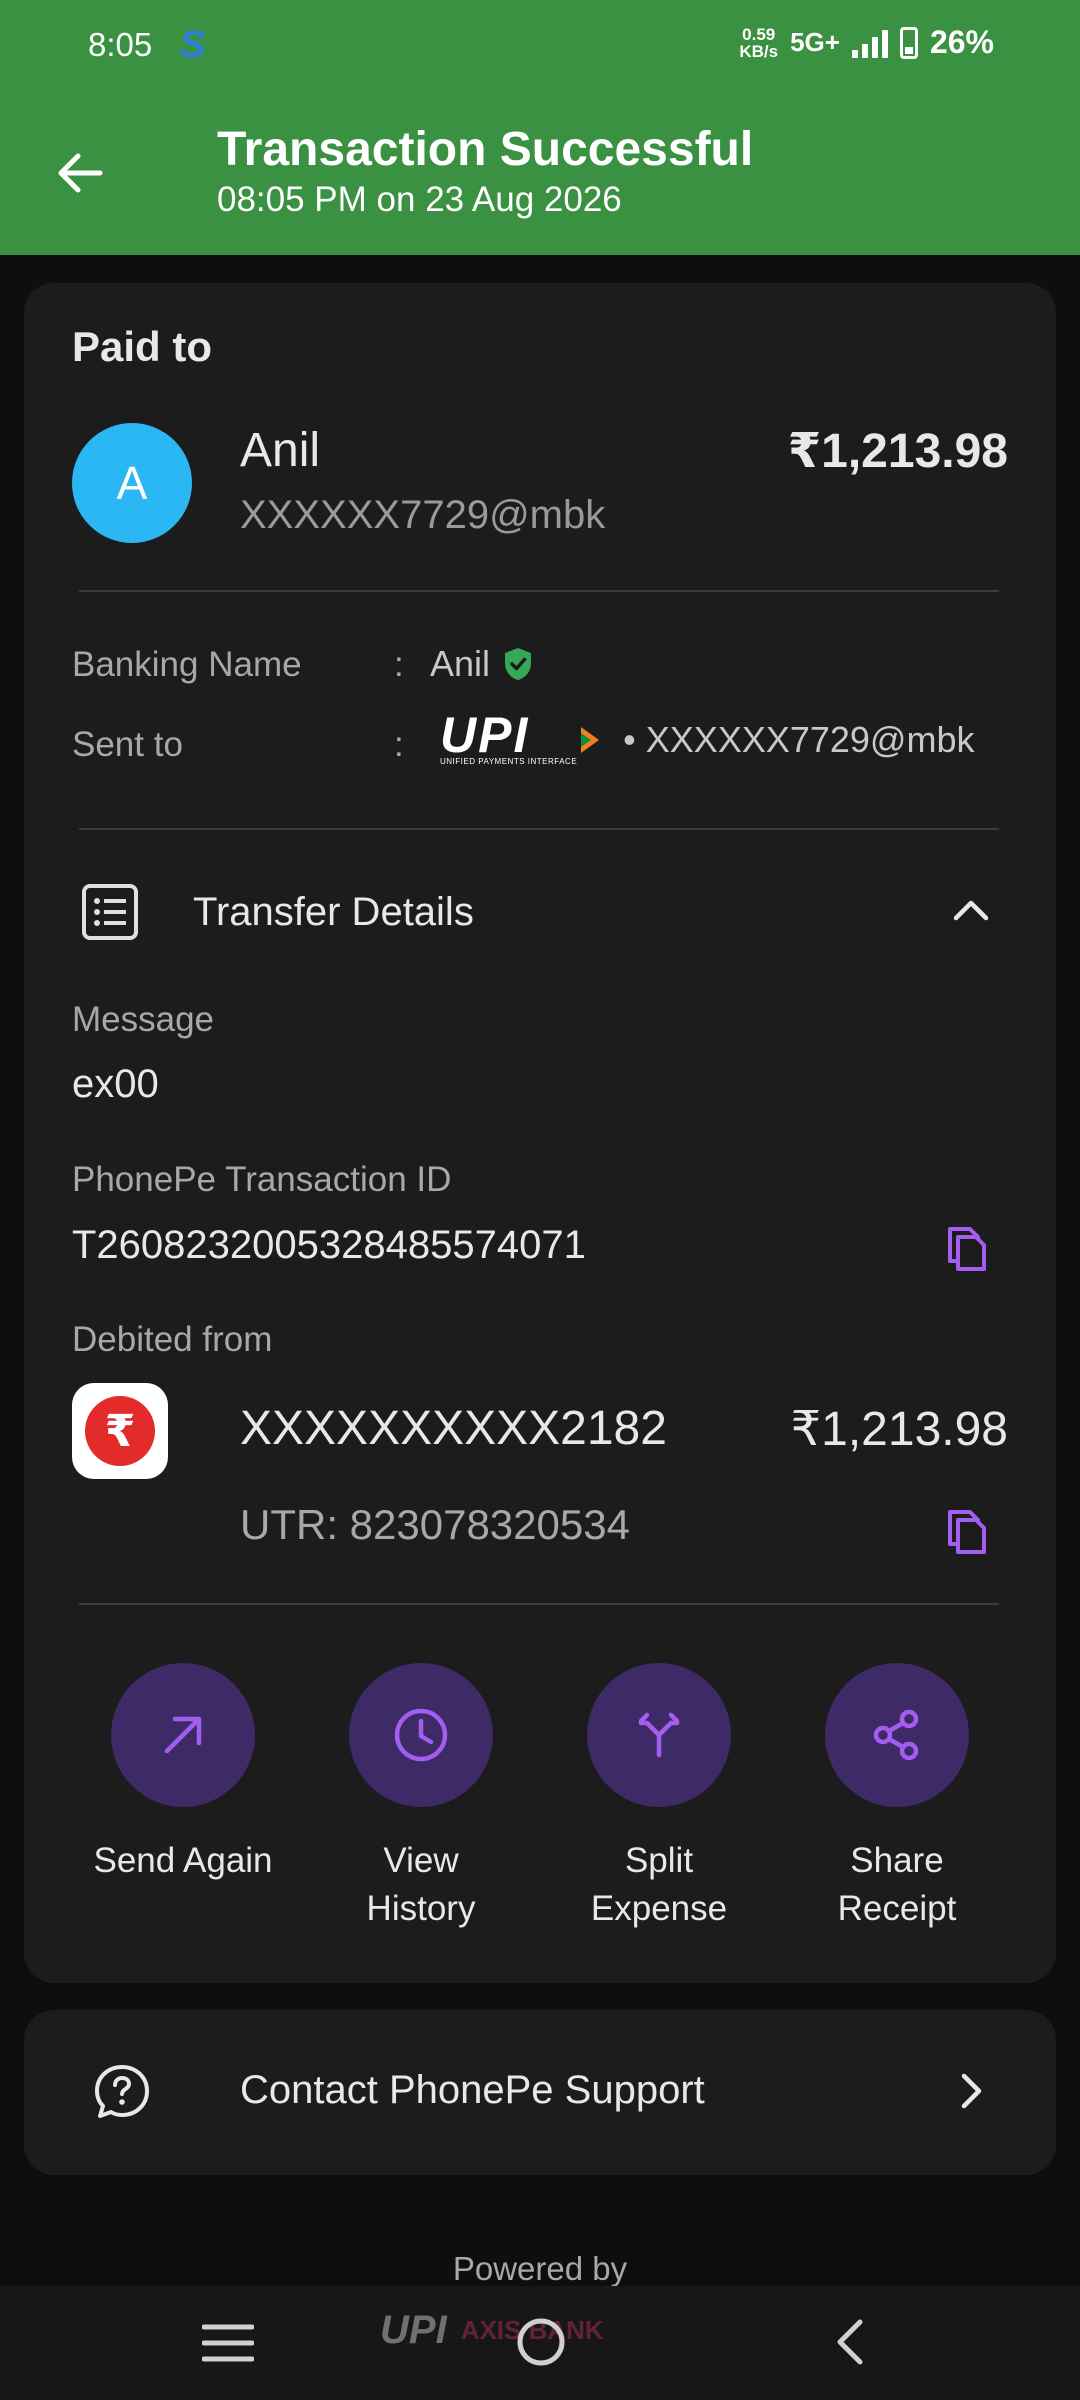 Image resolution: width=1080 pixels, height=2400 pixels. Describe the element at coordinates (435, 1524) in the screenshot. I see `utr-number: UTR: 823078320534` at that location.